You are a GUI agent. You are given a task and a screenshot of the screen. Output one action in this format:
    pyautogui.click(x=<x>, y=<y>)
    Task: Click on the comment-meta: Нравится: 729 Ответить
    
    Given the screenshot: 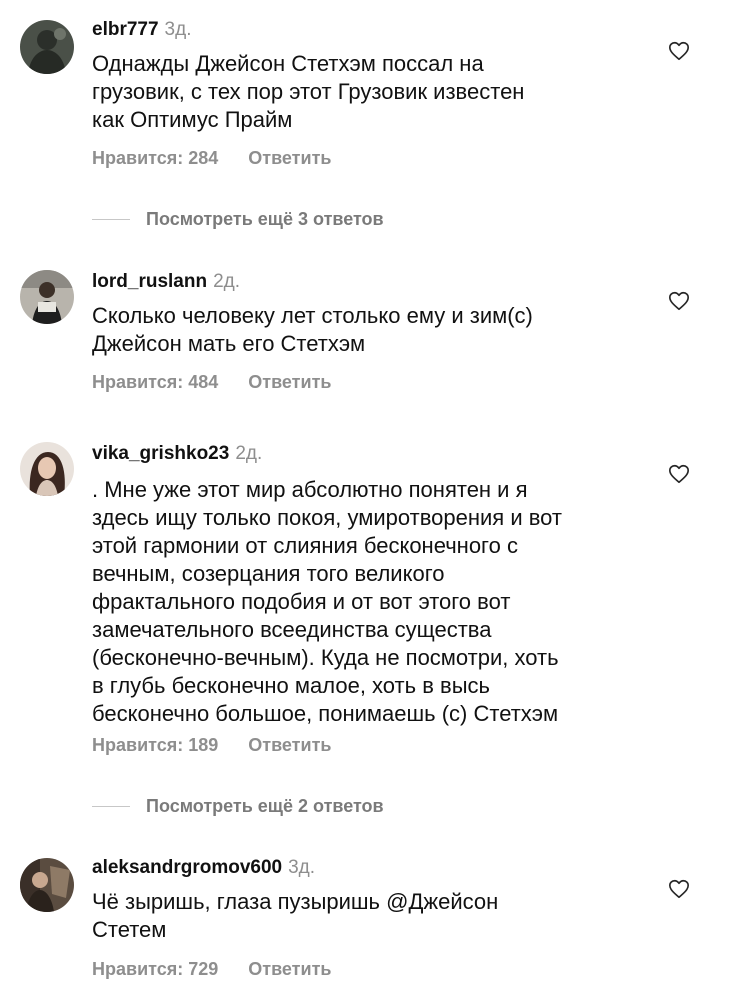 What is the action you would take?
    pyautogui.click(x=211, y=969)
    